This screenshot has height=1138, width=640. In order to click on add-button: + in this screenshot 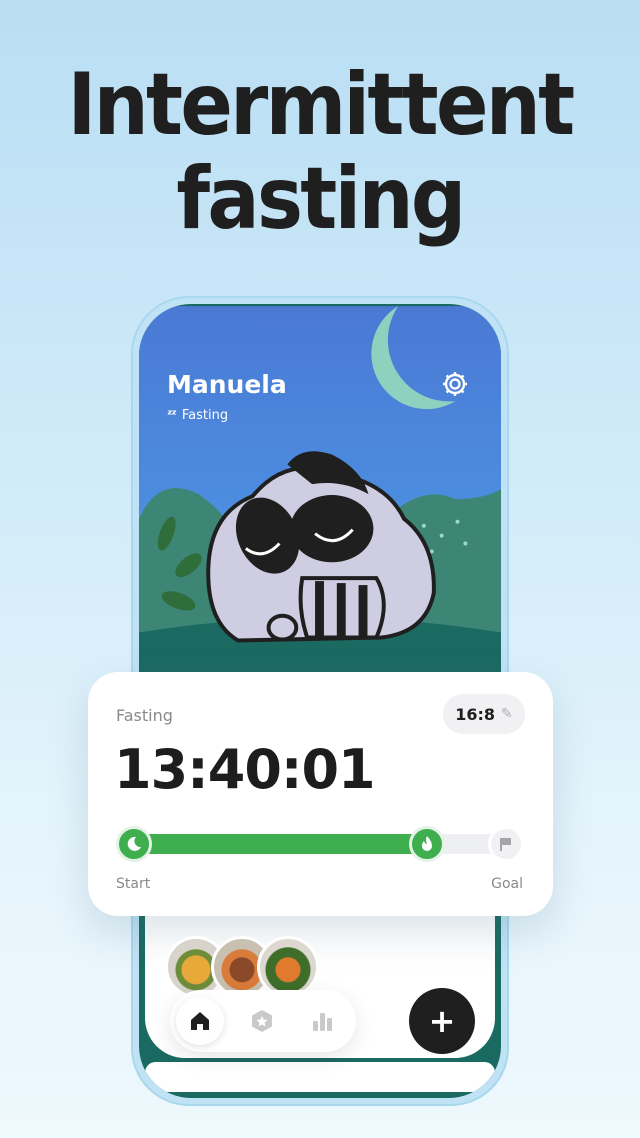, I will do `click(442, 1021)`.